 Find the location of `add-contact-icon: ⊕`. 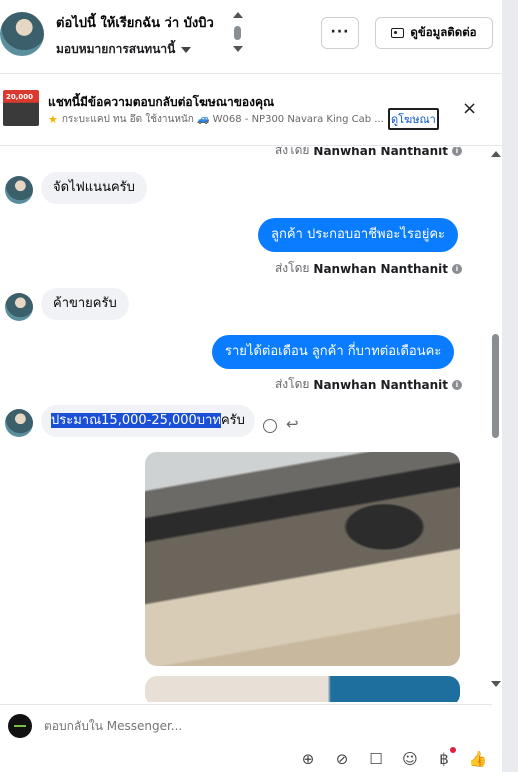

add-contact-icon: ⊕ is located at coordinates (308, 759).